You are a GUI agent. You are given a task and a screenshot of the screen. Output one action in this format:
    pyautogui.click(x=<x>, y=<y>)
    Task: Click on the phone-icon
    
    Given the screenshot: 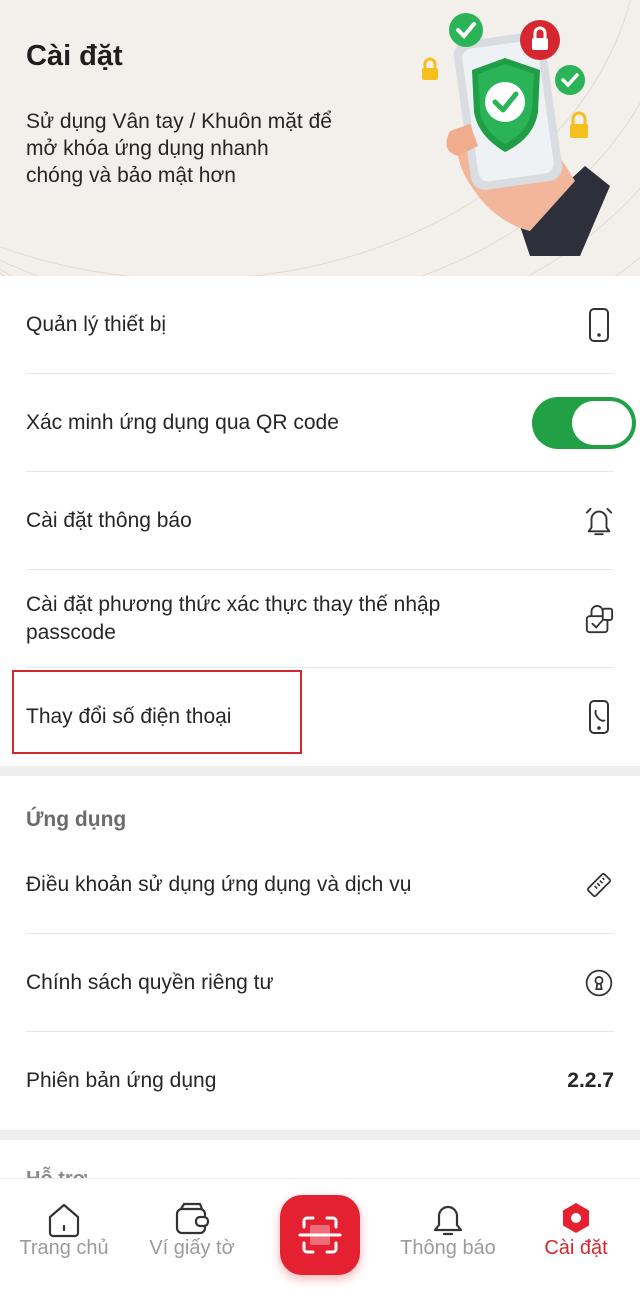 What is the action you would take?
    pyautogui.click(x=599, y=325)
    